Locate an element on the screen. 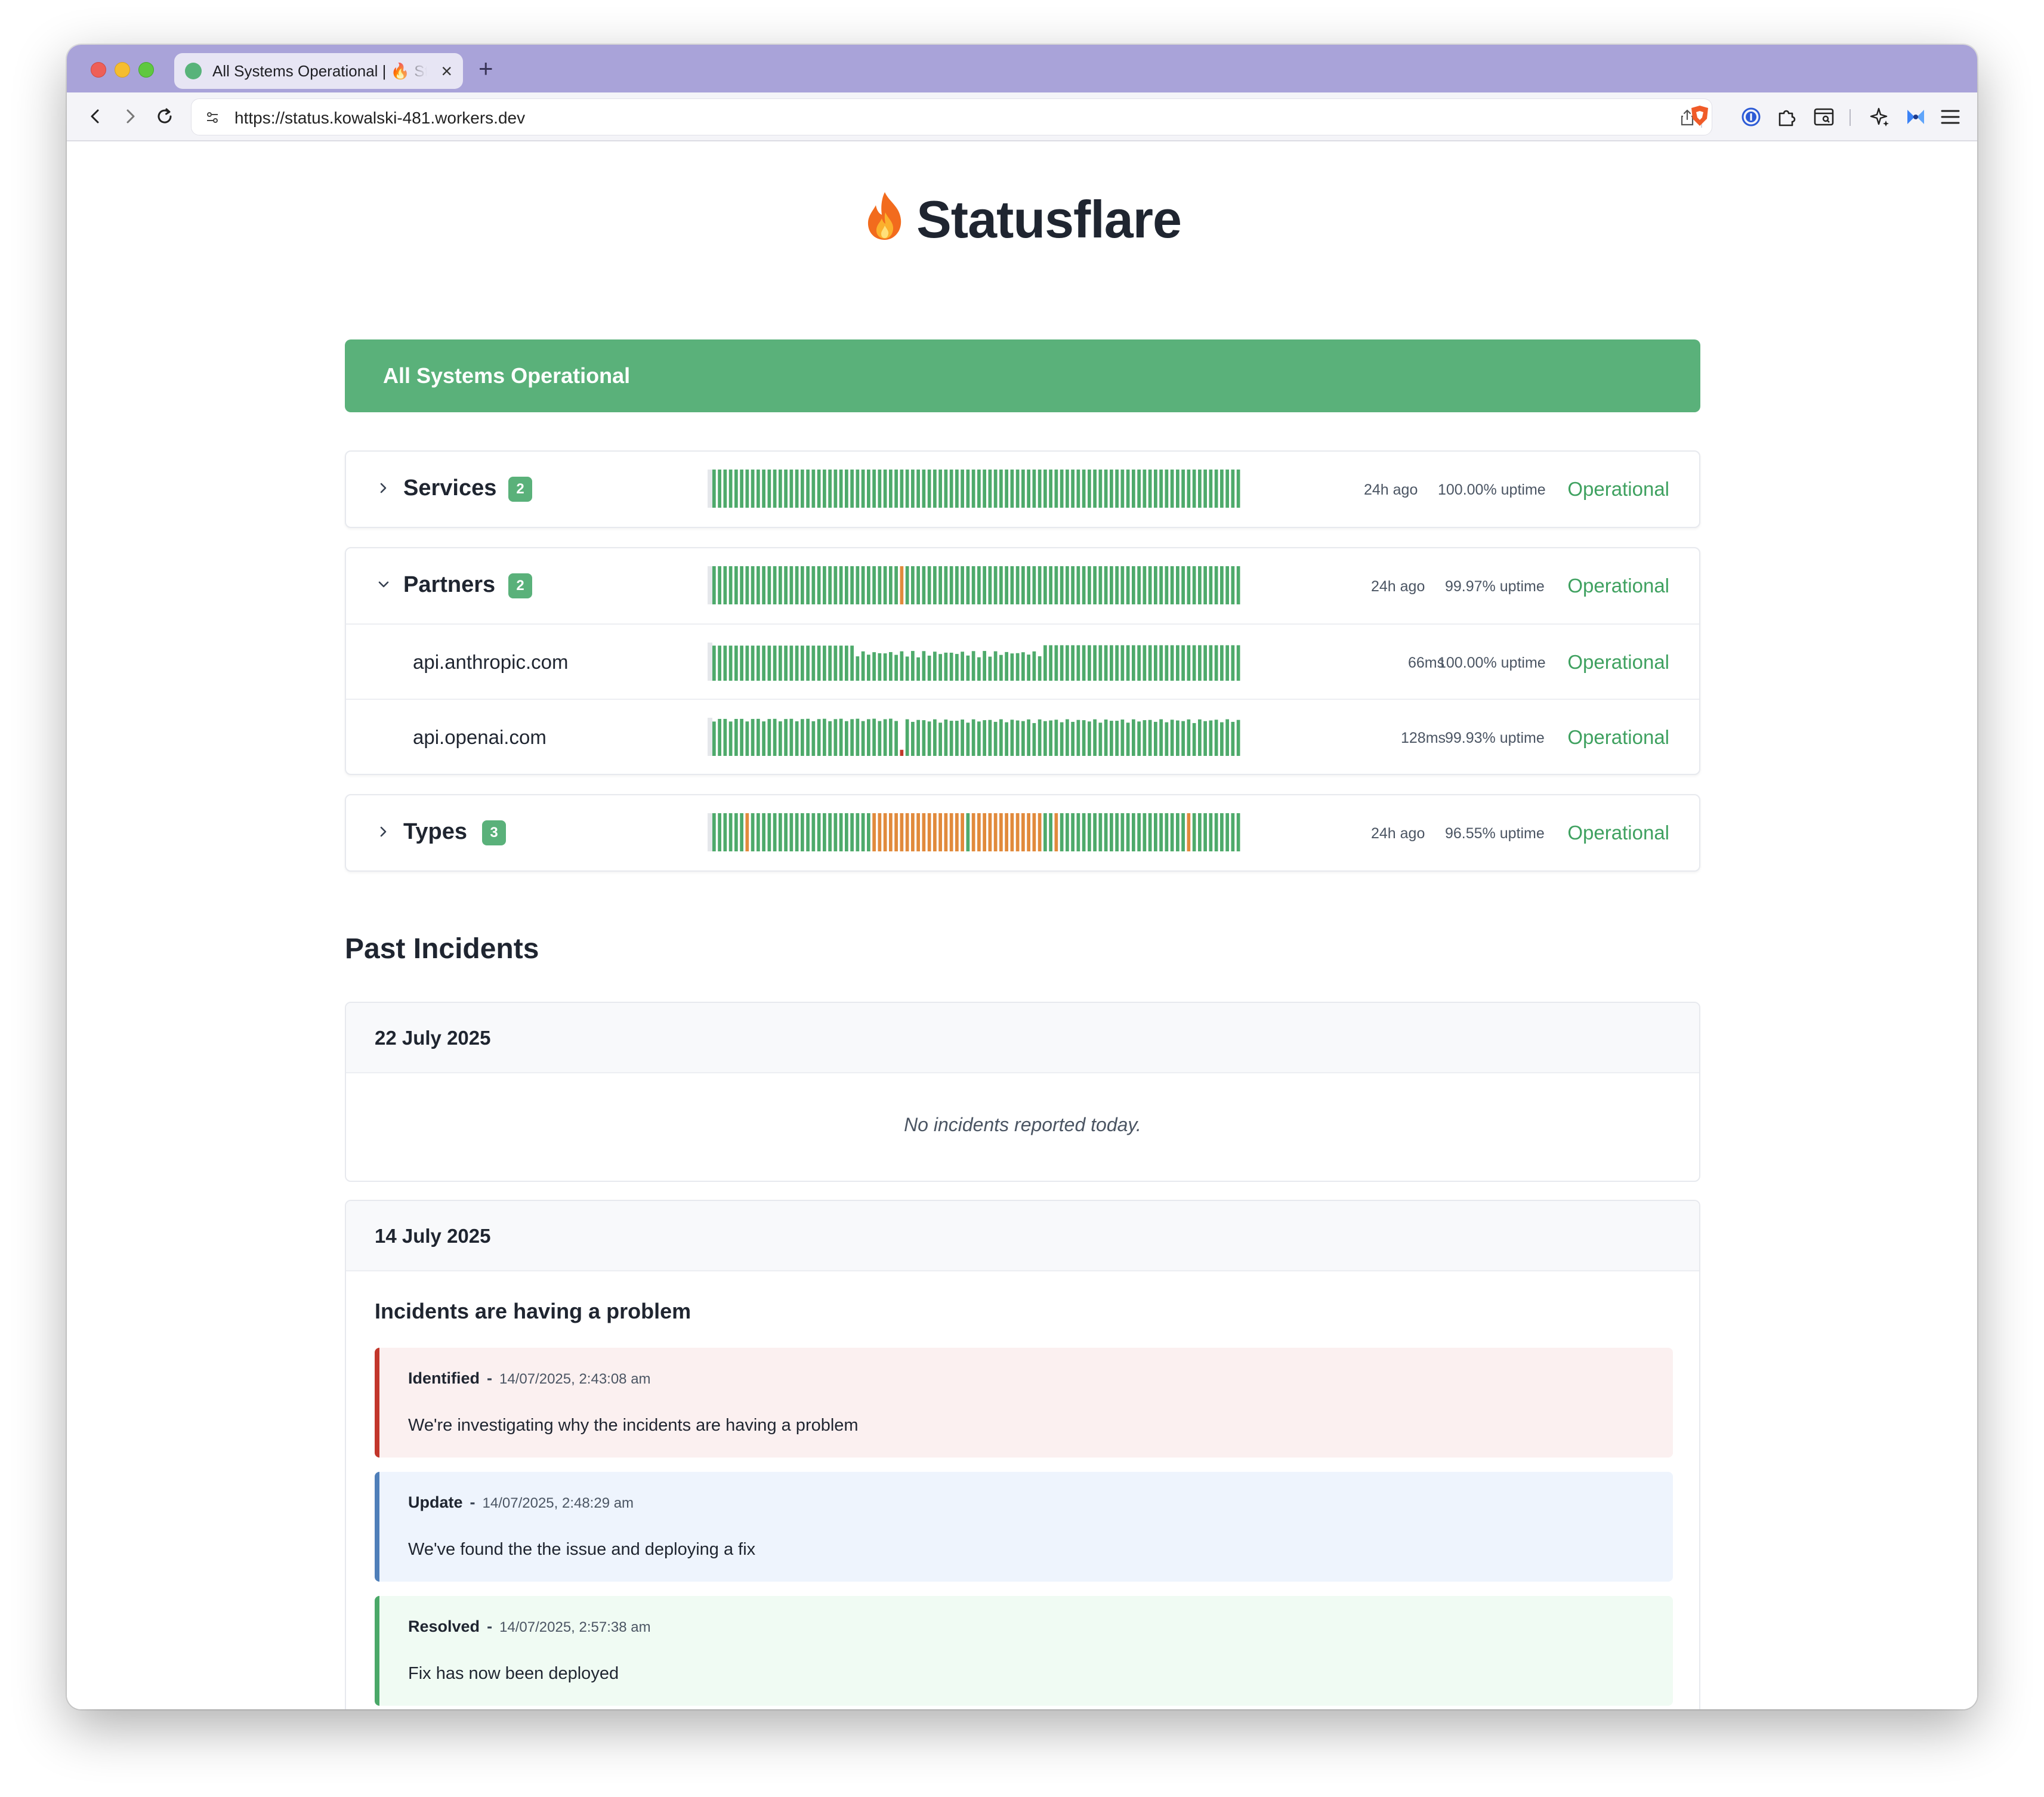 Image resolution: width=2044 pixels, height=1797 pixels. site-settings-icon is located at coordinates (213, 117).